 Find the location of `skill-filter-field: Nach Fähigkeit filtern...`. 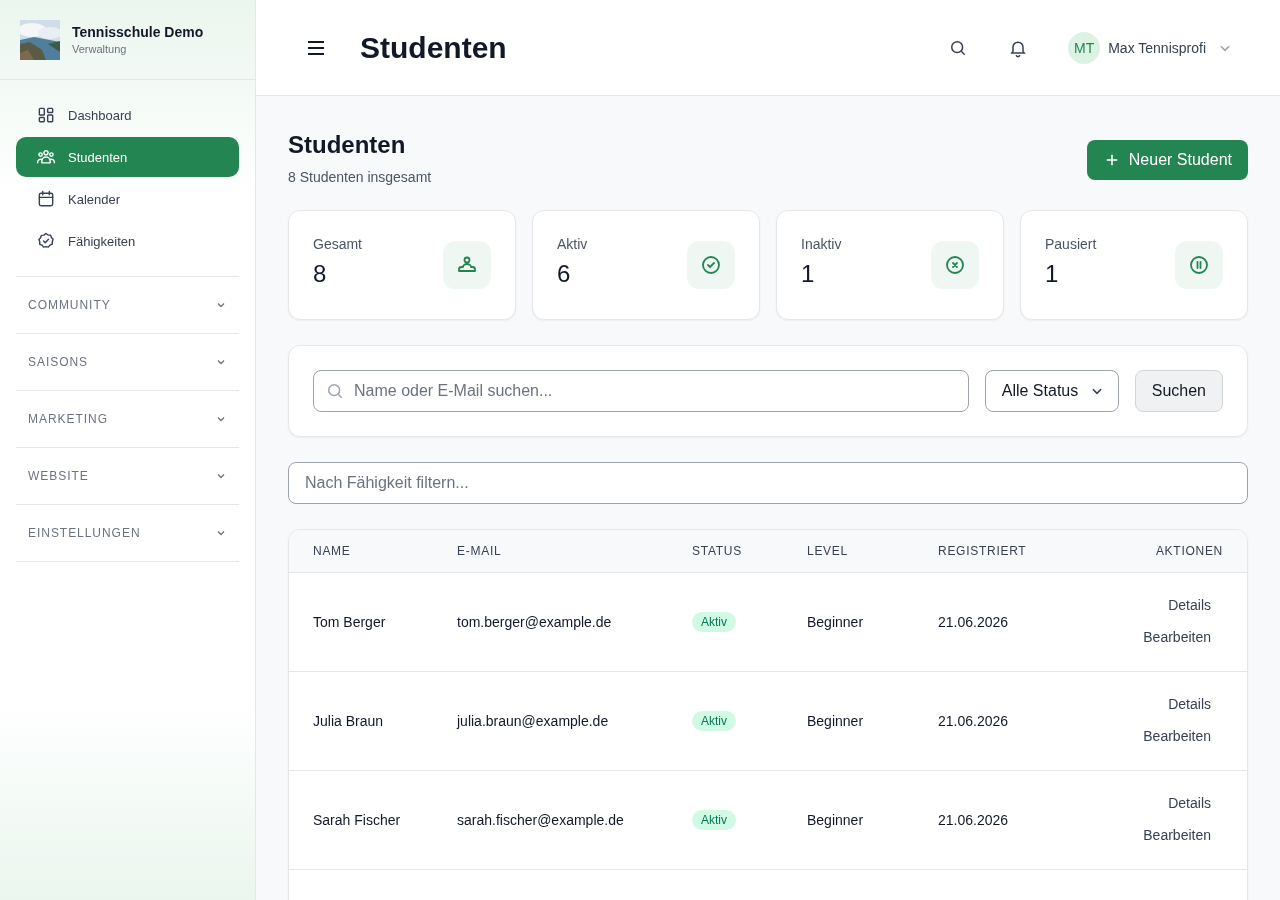

skill-filter-field: Nach Fähigkeit filtern... is located at coordinates (768, 483).